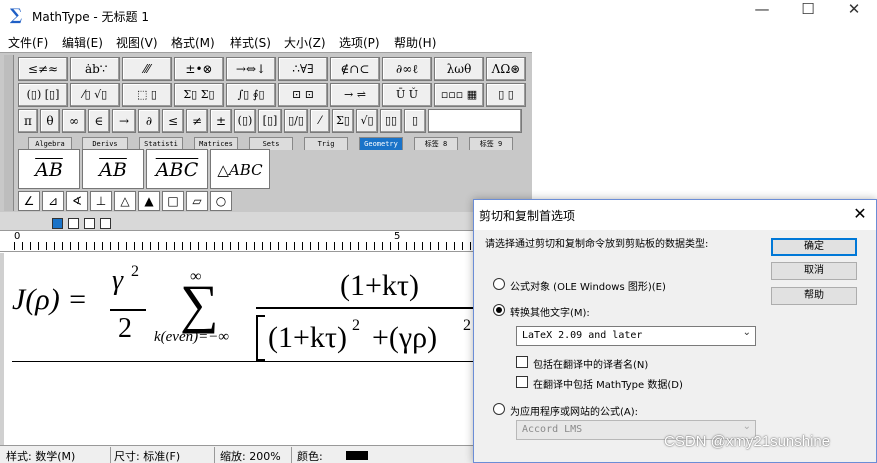  Describe the element at coordinates (415, 42) in the screenshot. I see `menu-help: 帮助(H)` at that location.